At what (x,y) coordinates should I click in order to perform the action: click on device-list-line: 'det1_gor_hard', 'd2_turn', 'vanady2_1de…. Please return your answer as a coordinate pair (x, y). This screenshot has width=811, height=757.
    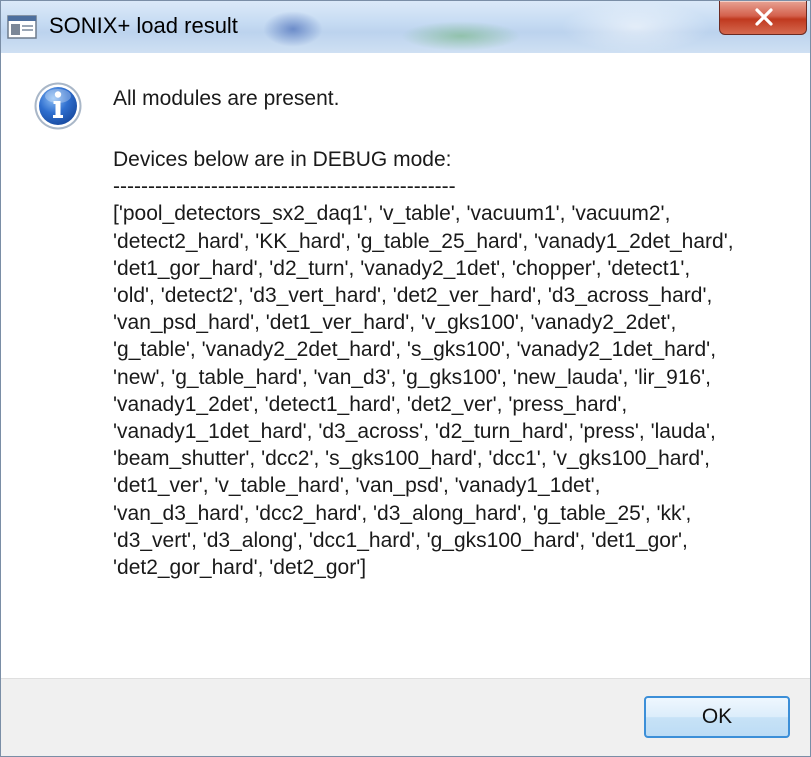
    Looking at the image, I should click on (402, 268).